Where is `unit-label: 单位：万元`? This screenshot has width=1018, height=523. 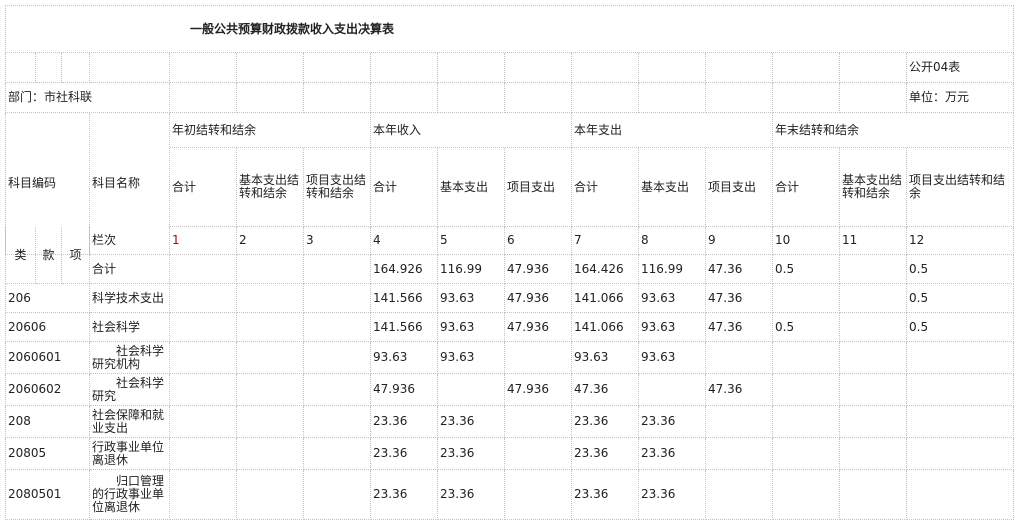
unit-label: 单位：万元 is located at coordinates (960, 98).